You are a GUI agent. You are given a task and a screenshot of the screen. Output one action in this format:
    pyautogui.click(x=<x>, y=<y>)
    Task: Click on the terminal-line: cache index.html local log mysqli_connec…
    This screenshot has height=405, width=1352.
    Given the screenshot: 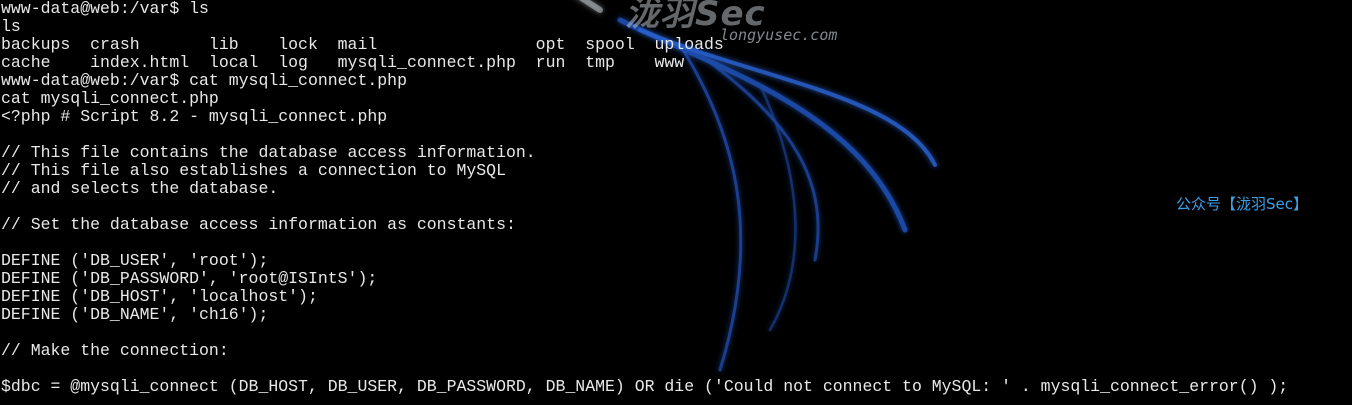 What is the action you would take?
    pyautogui.click(x=343, y=62)
    